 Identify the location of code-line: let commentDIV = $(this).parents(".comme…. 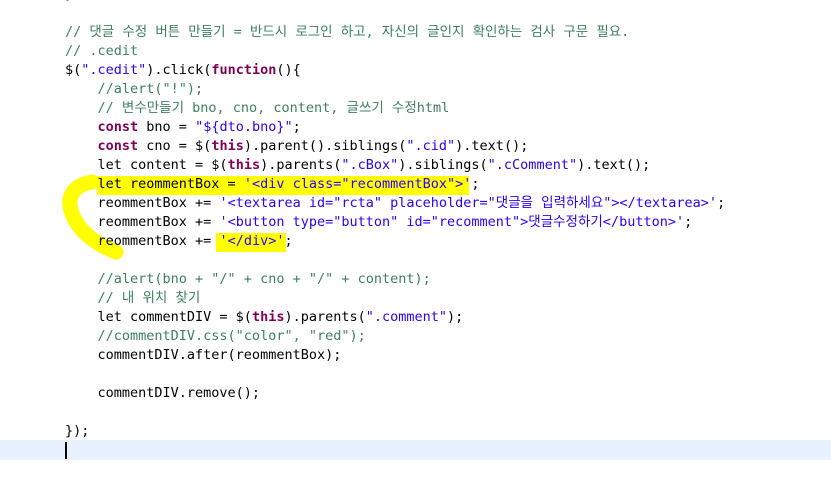
(264, 317).